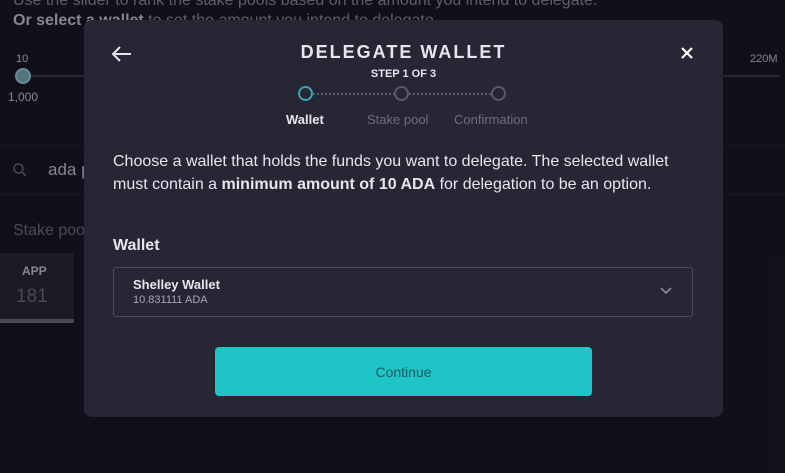 Image resolution: width=785 pixels, height=473 pixels. Describe the element at coordinates (398, 119) in the screenshot. I see `step-label-stake-pool: Stake pool` at that location.